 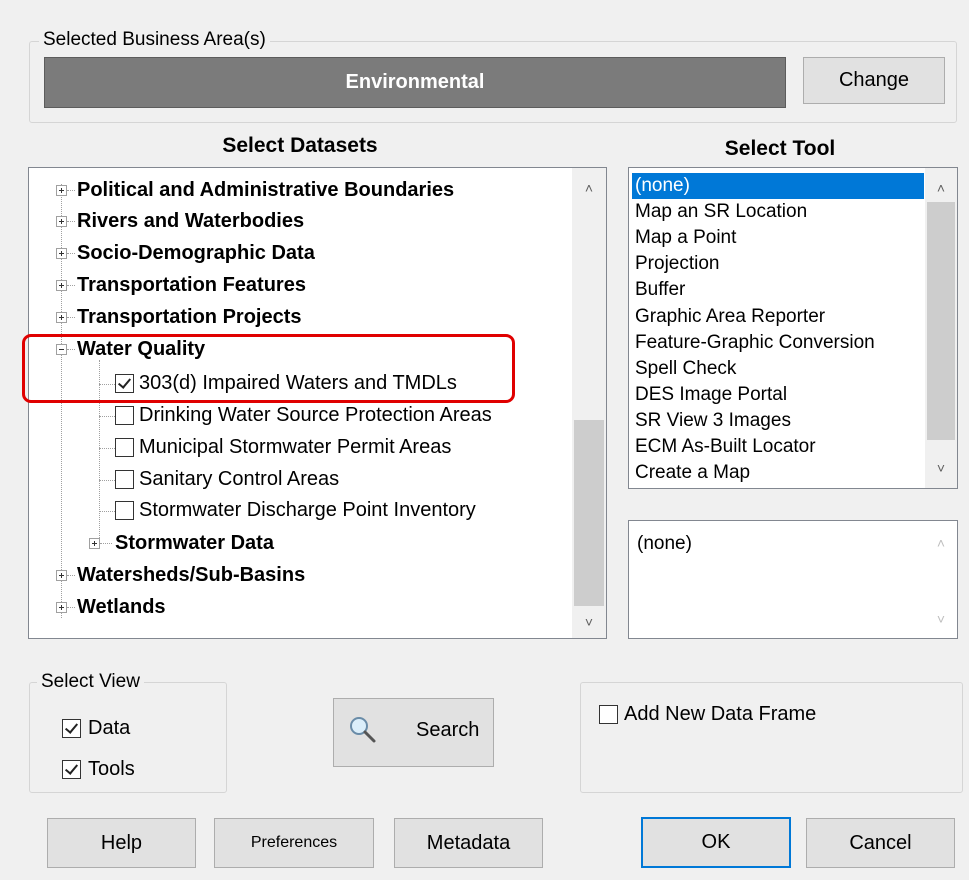 I want to click on tree-node-socio-demographic: Socio-Demographic Data, so click(x=196, y=253).